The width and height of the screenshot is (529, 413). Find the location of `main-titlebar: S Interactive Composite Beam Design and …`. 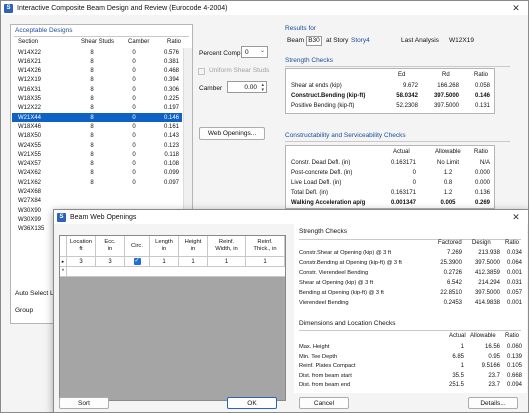

main-titlebar: S Interactive Composite Beam Design and … is located at coordinates (264, 8).